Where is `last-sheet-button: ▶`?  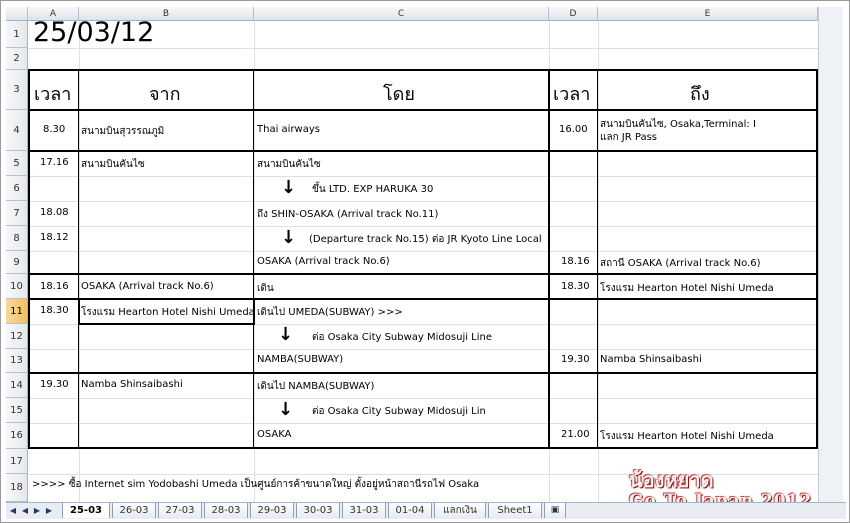
last-sheet-button: ▶ is located at coordinates (49, 511).